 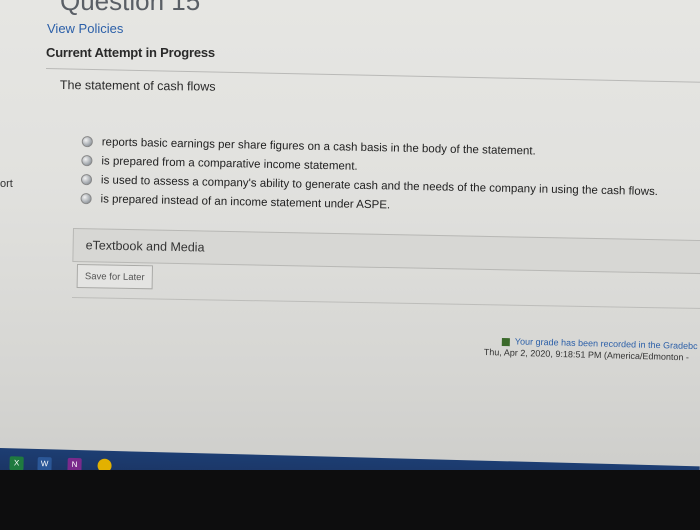 What do you see at coordinates (386, 251) in the screenshot?
I see `etextbook-media-panel: eTextbook and Media` at bounding box center [386, 251].